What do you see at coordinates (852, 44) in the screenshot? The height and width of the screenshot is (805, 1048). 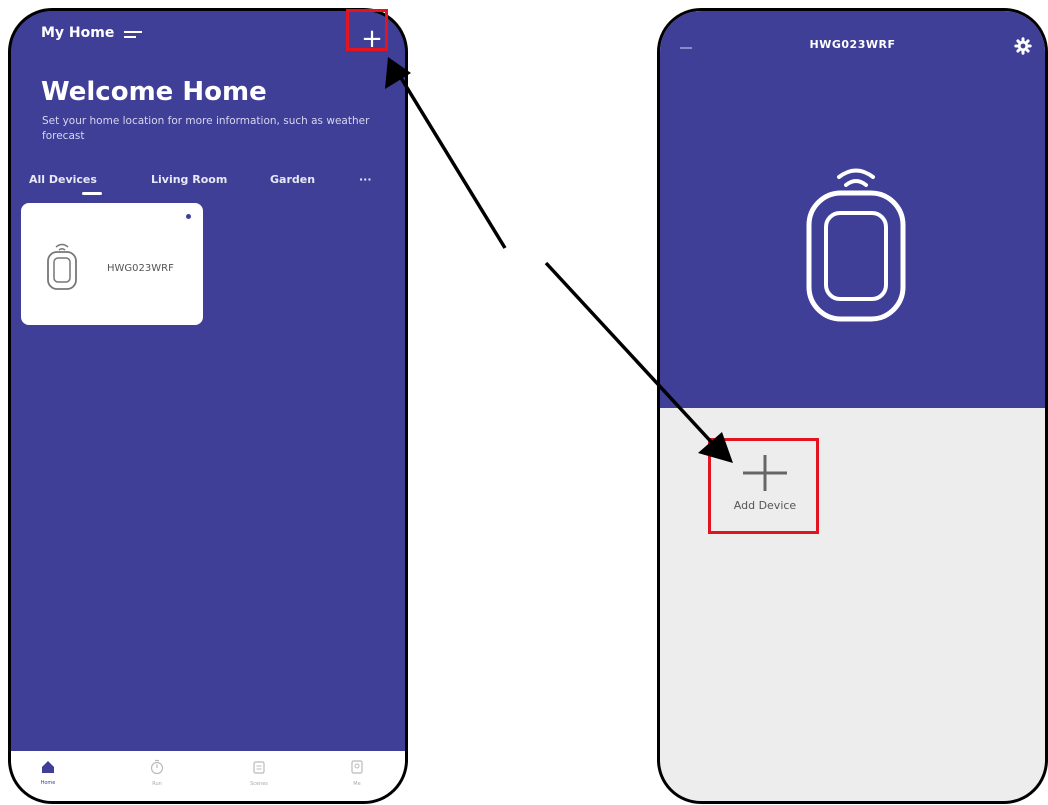 I see `device-title: HWG023WRF` at bounding box center [852, 44].